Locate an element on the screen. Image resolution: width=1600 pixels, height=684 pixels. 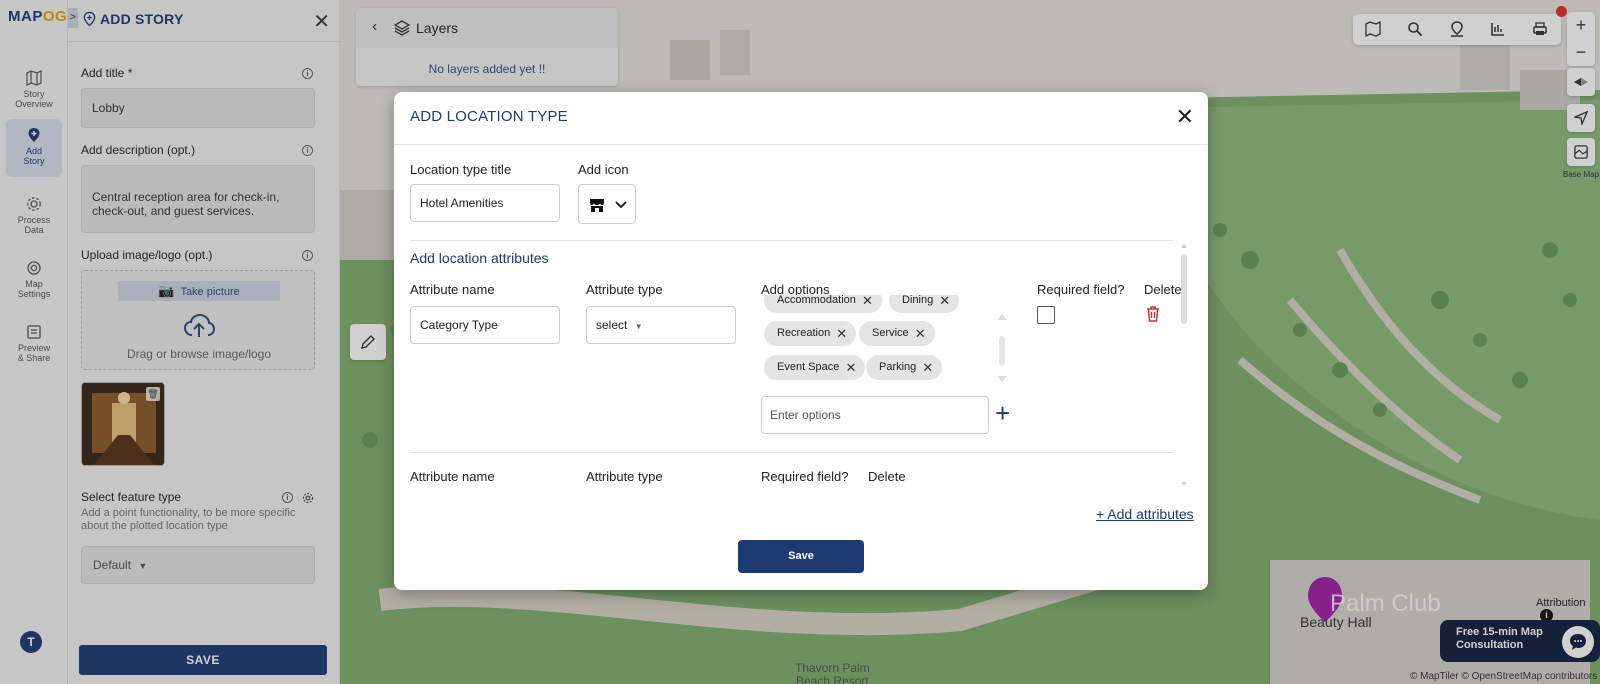
option-chip: Accommodation ✕ is located at coordinates (823, 304).